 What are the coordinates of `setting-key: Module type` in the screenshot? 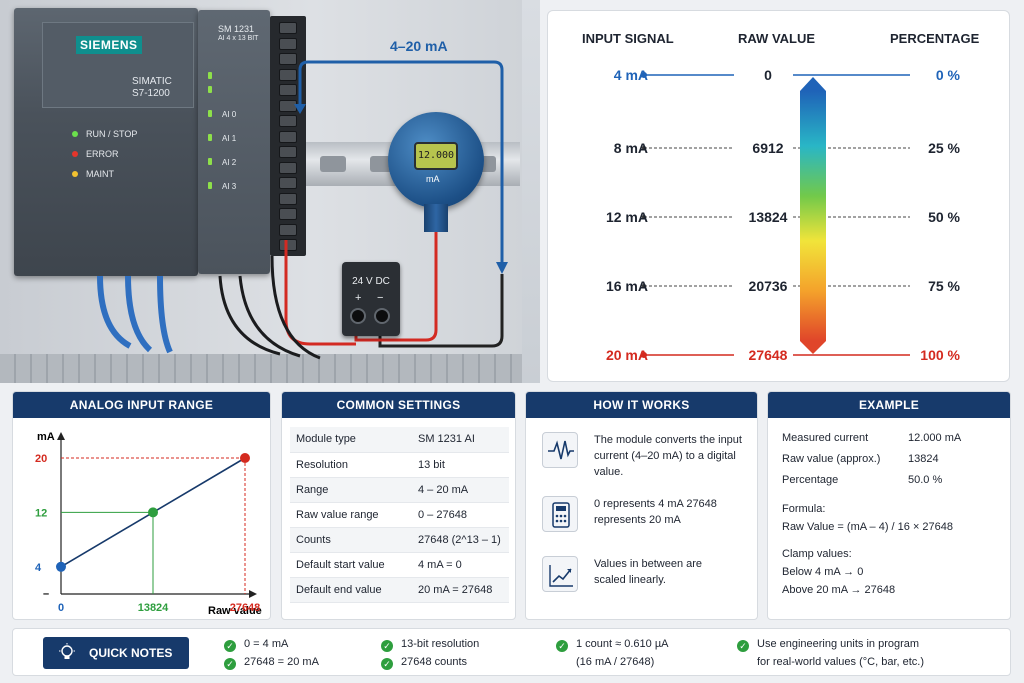 It's located at (351, 440).